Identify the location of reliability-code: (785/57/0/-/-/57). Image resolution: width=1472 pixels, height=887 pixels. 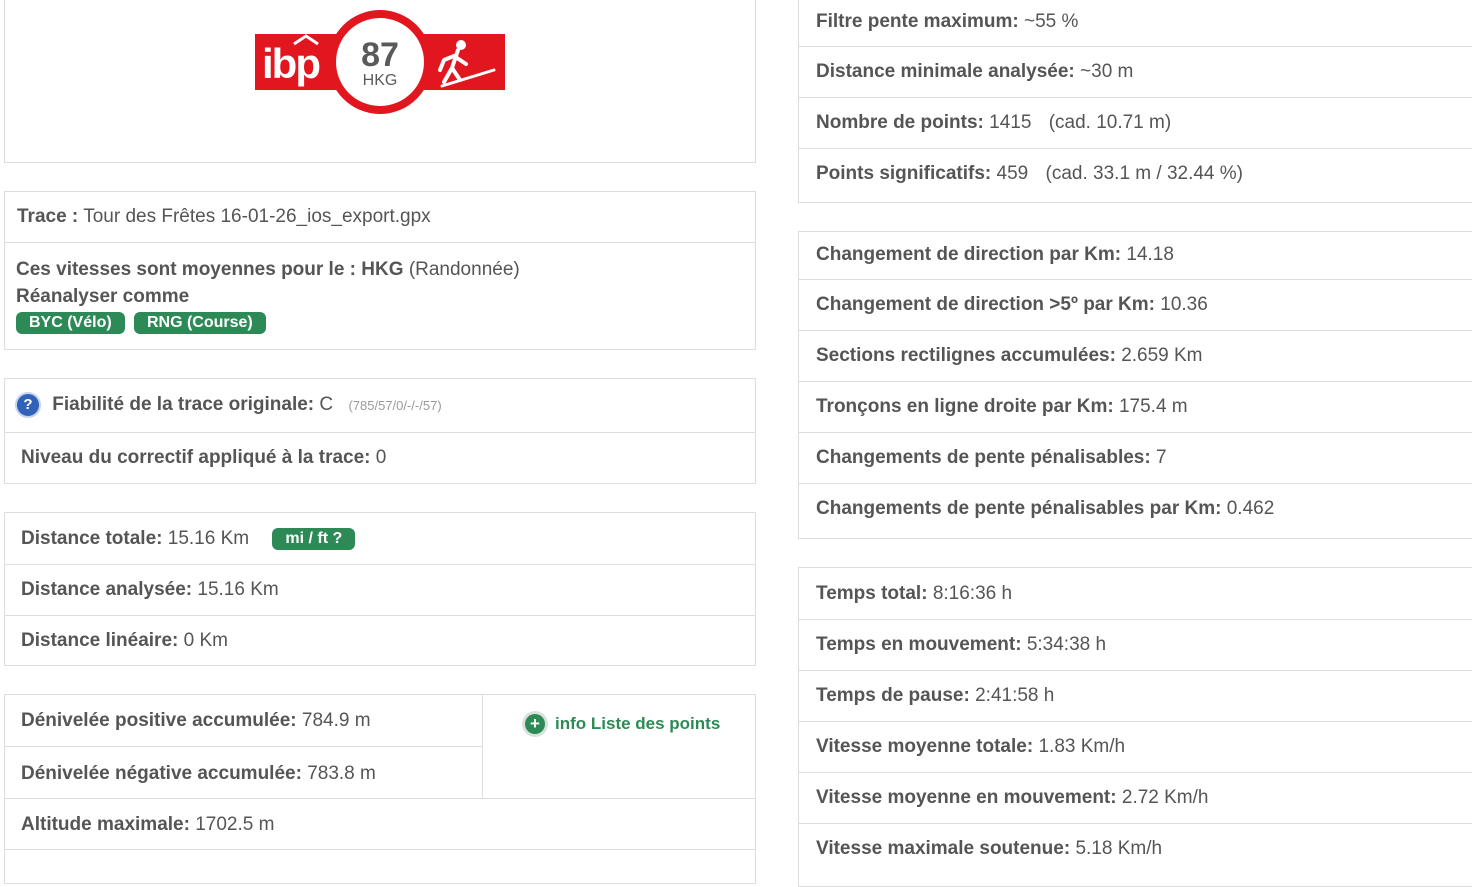
(395, 405).